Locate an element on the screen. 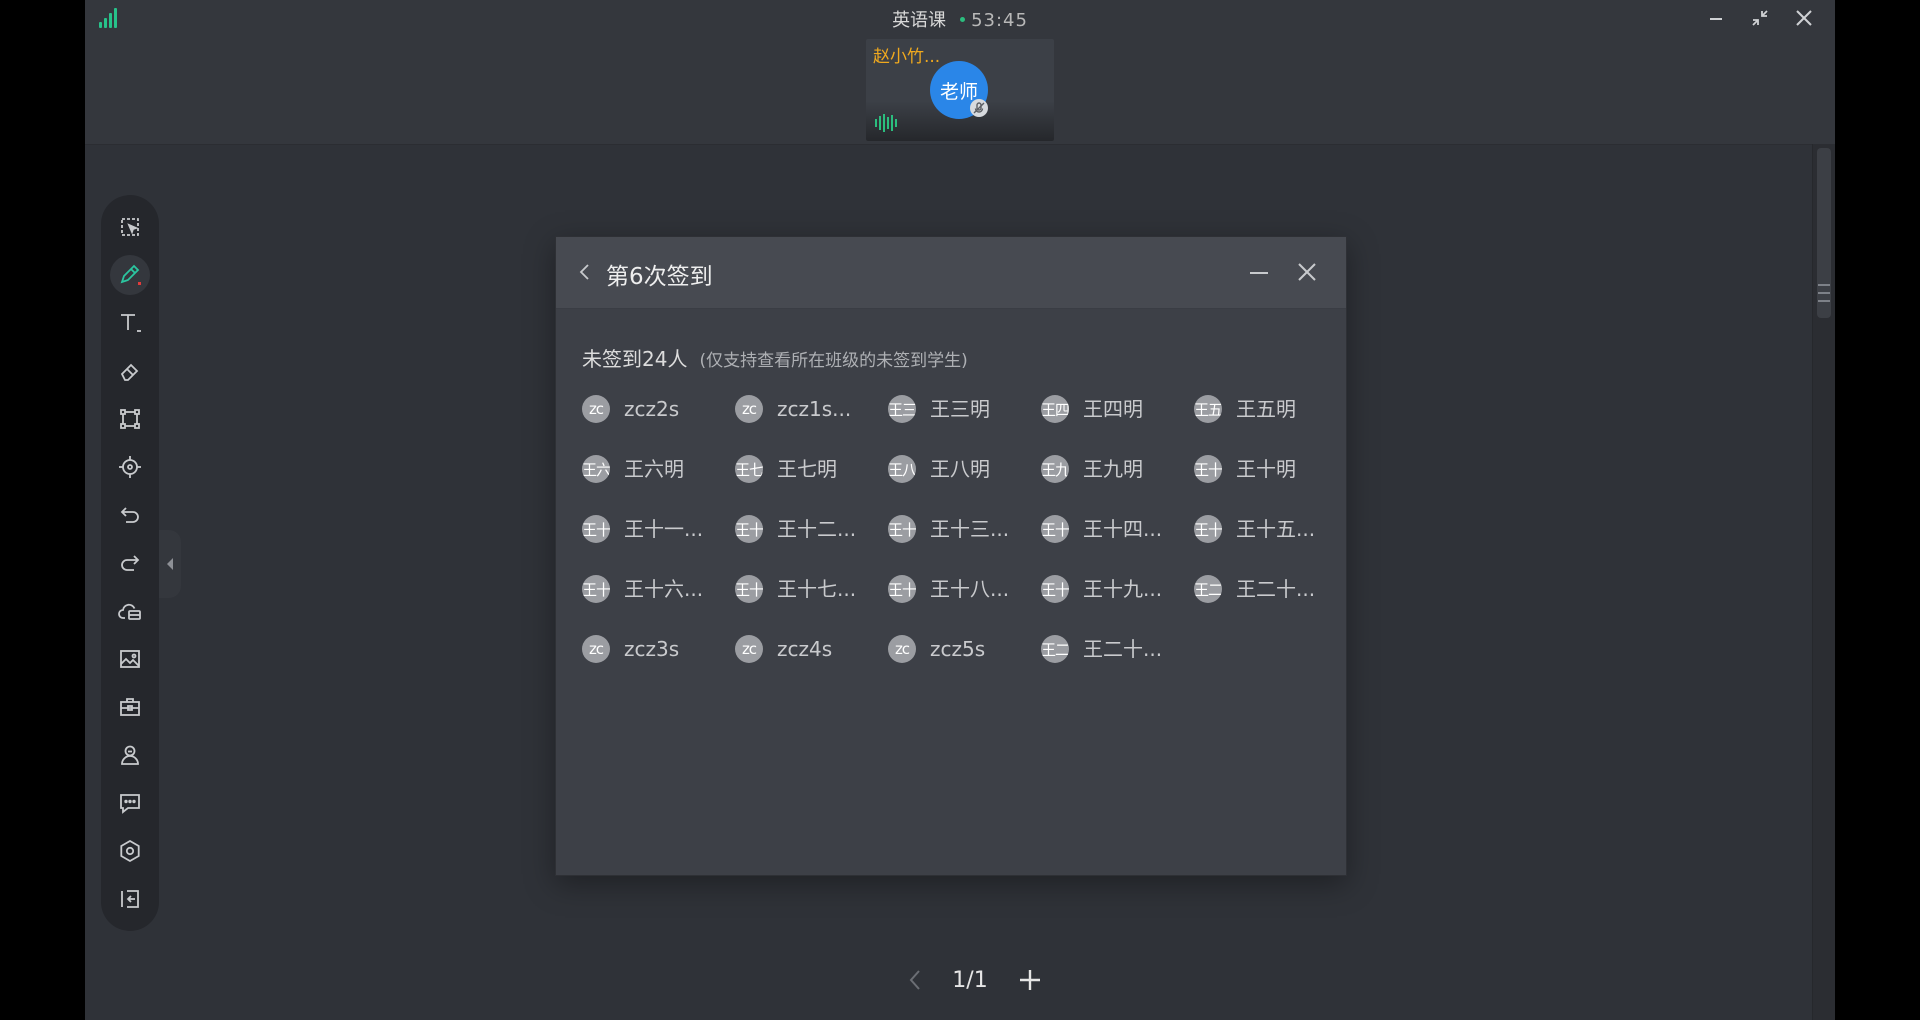  settings-icon is located at coordinates (130, 851).